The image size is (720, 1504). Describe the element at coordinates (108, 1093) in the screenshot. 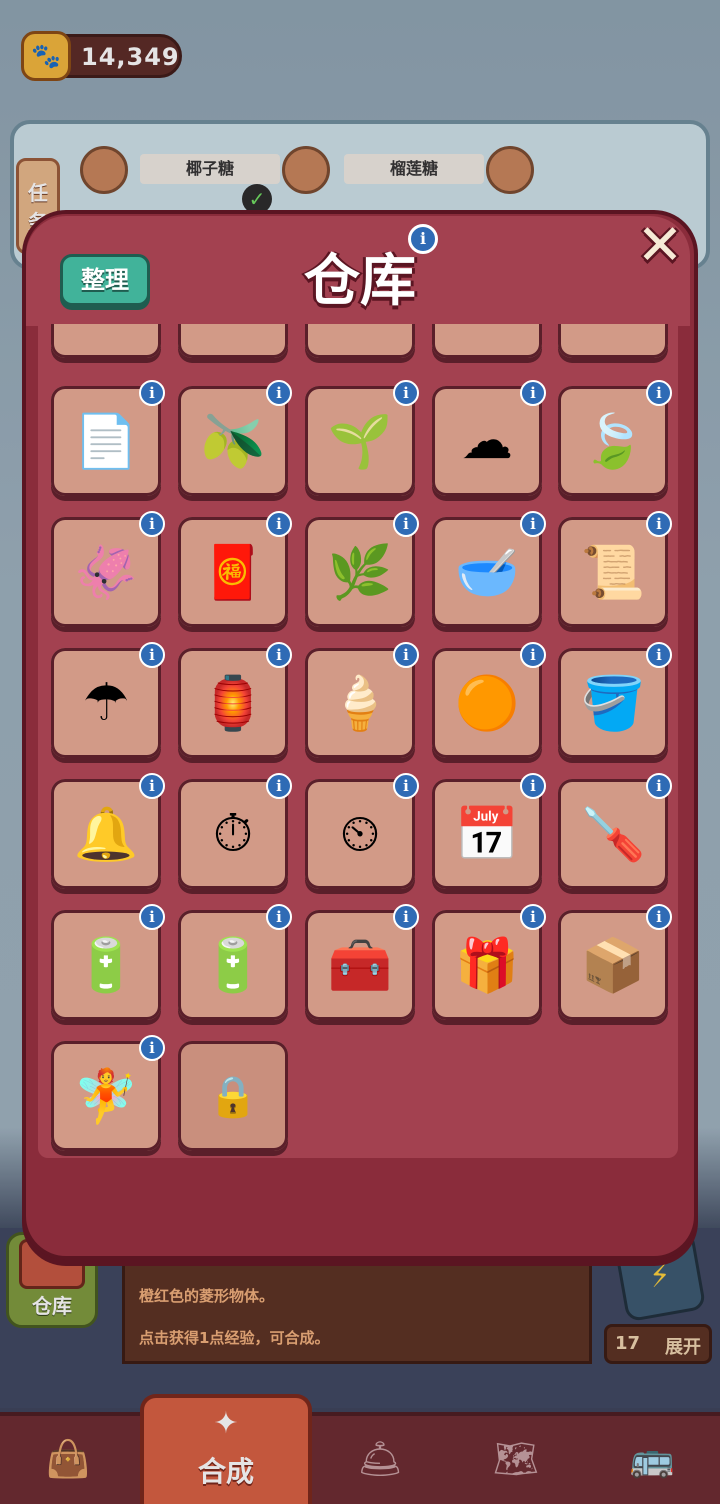

I see `inventory-slot: 🧚 i` at that location.